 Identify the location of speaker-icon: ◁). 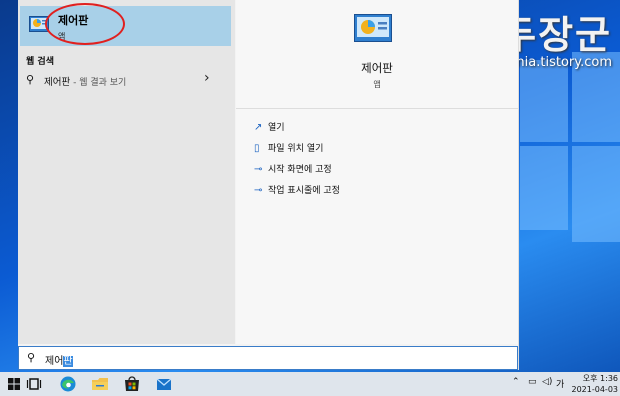
(547, 382).